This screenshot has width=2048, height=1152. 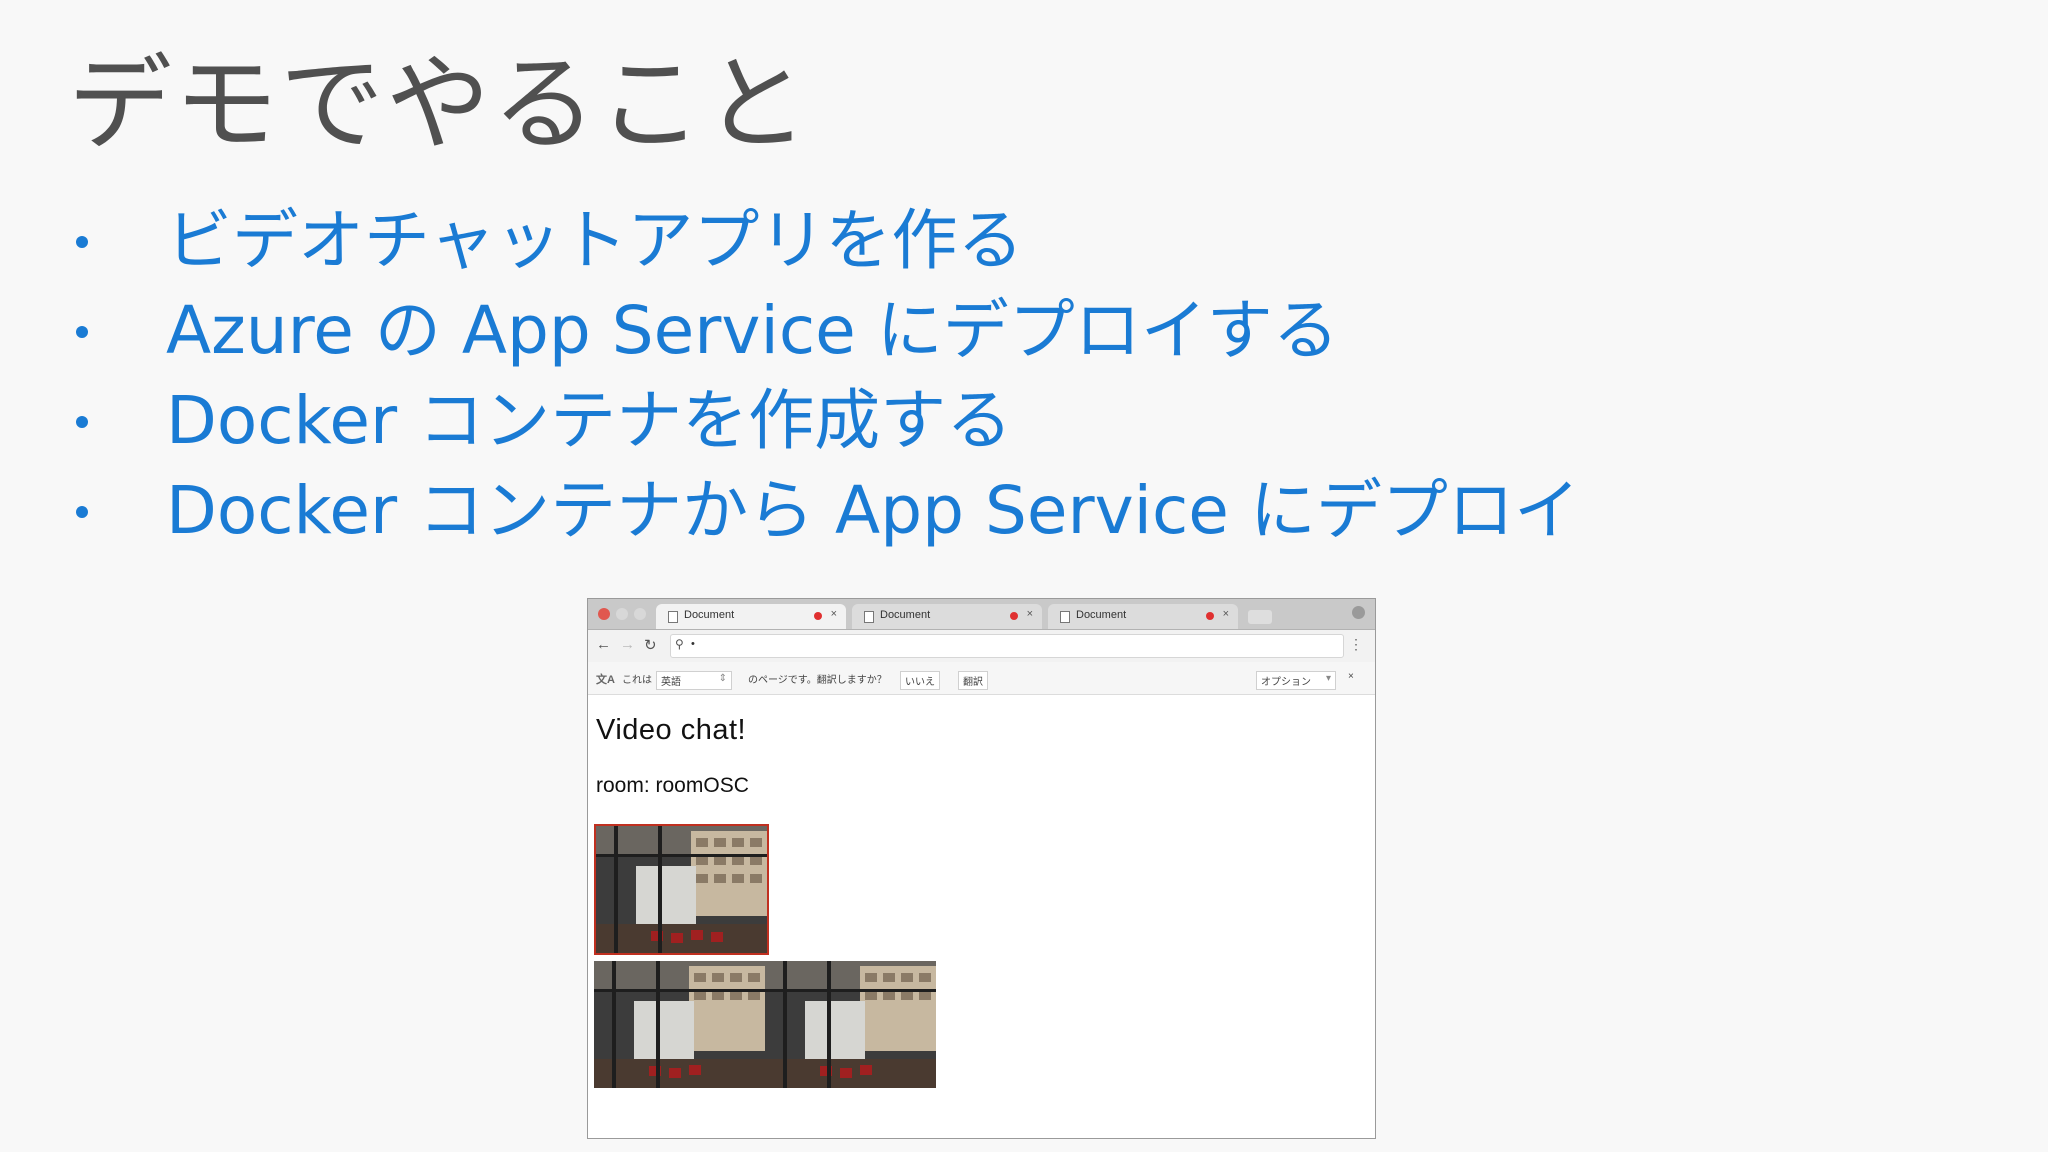 I want to click on browser-toolbar: ← → ↻ ⚲ • ⋮, so click(x=981, y=646).